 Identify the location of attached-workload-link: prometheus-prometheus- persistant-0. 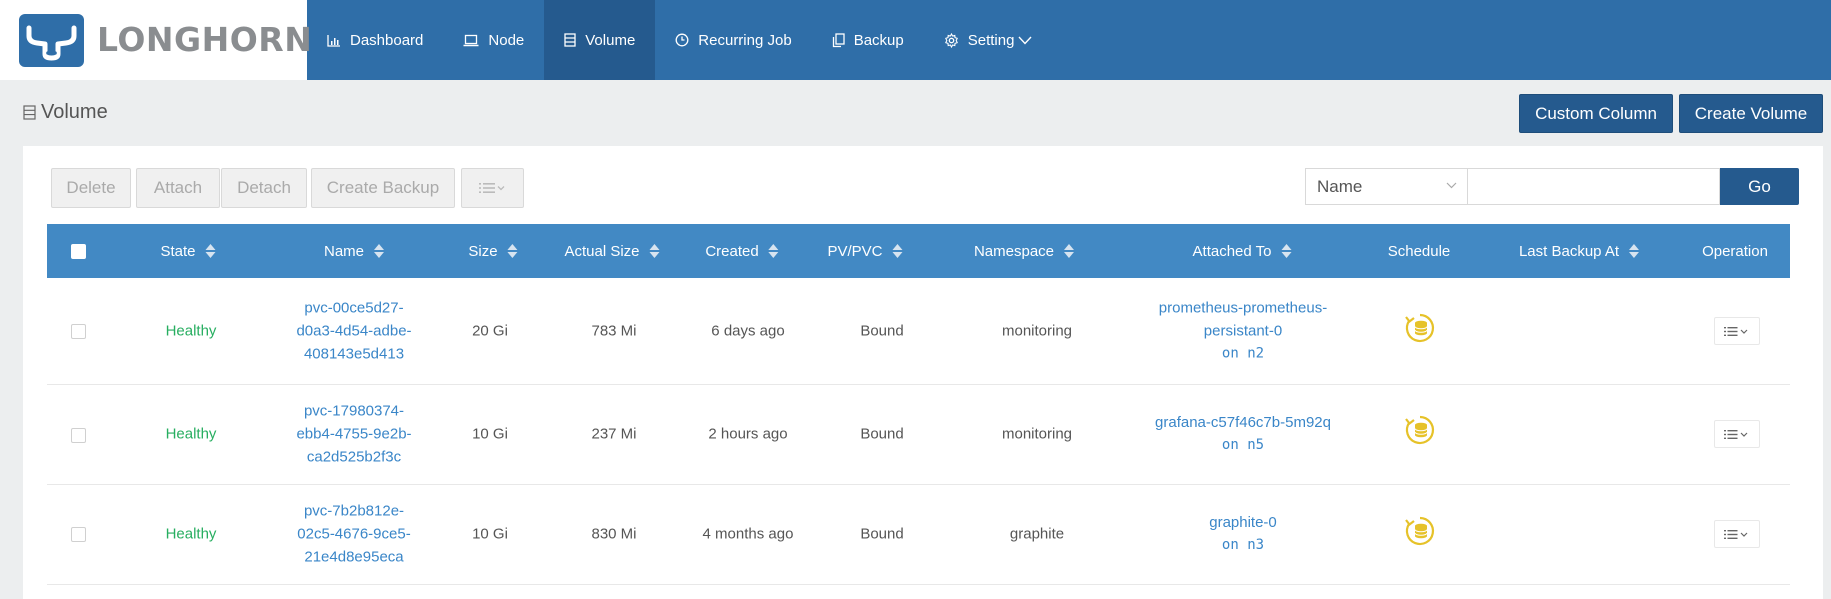
(1243, 320).